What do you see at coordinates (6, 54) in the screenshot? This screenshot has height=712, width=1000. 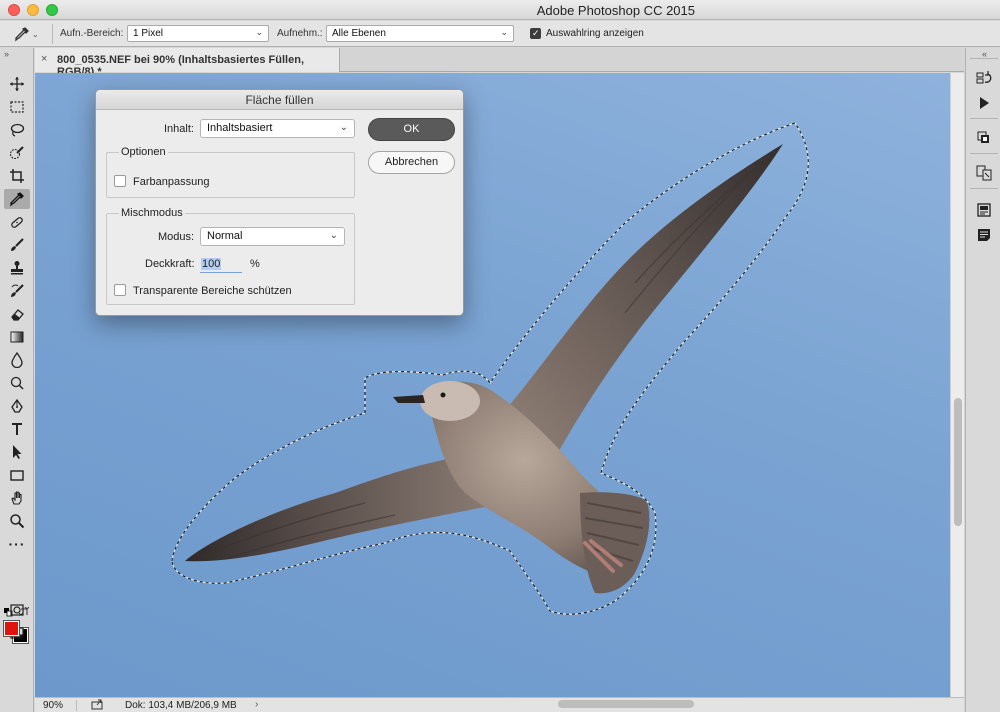 I see `collapse-panel-icon: »` at bounding box center [6, 54].